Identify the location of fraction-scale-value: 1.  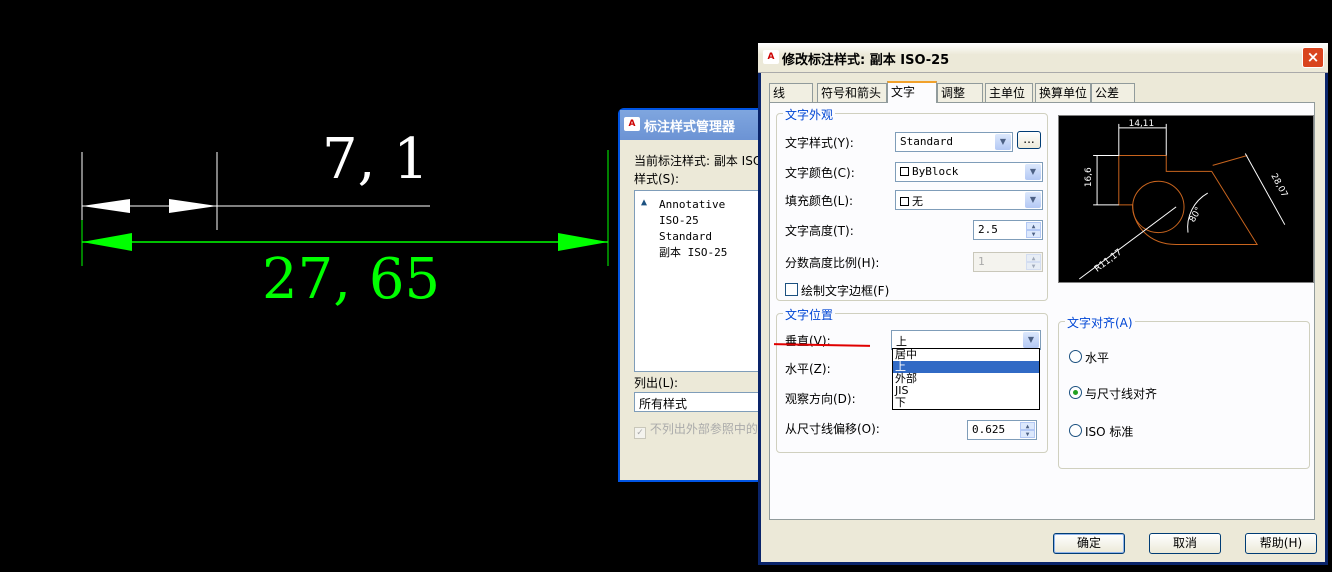
(981, 261).